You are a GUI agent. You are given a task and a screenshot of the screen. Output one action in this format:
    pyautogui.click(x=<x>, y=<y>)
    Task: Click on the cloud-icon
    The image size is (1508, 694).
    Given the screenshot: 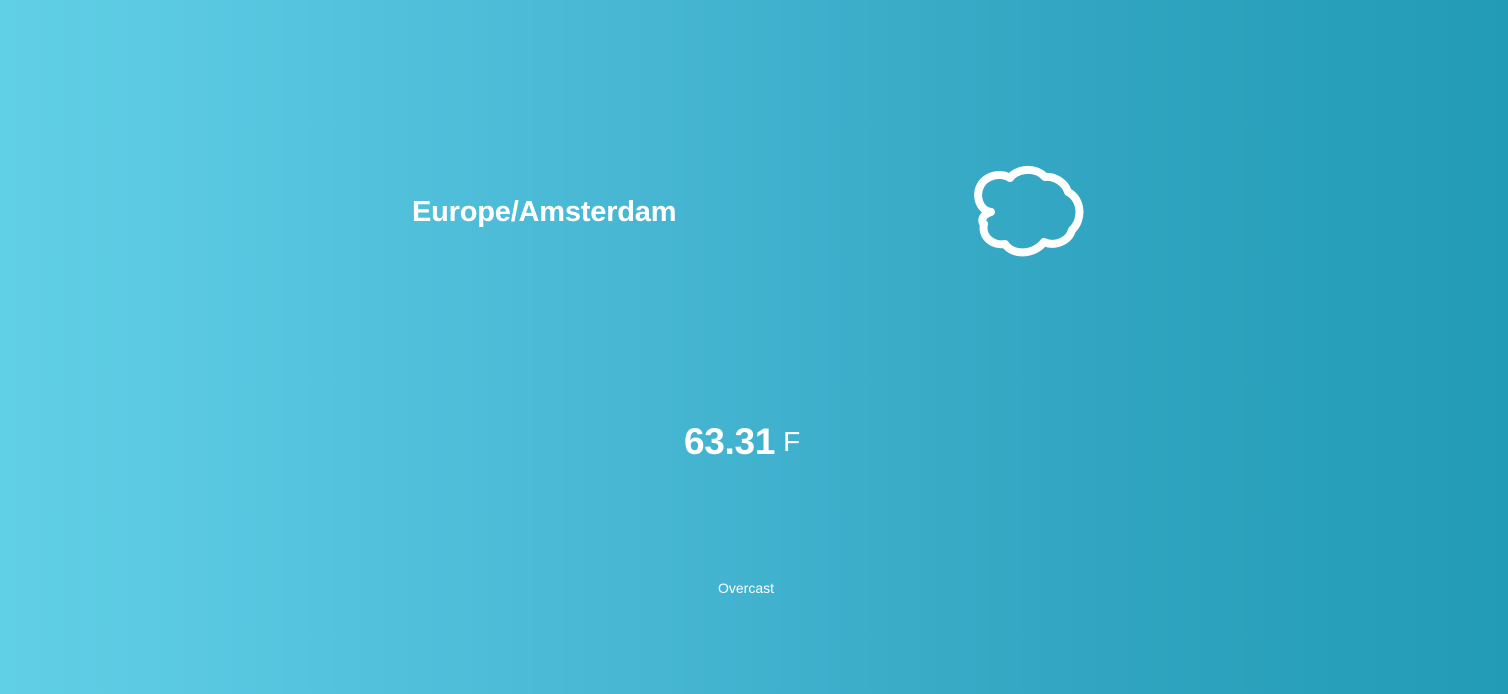 What is the action you would take?
    pyautogui.click(x=1026, y=214)
    